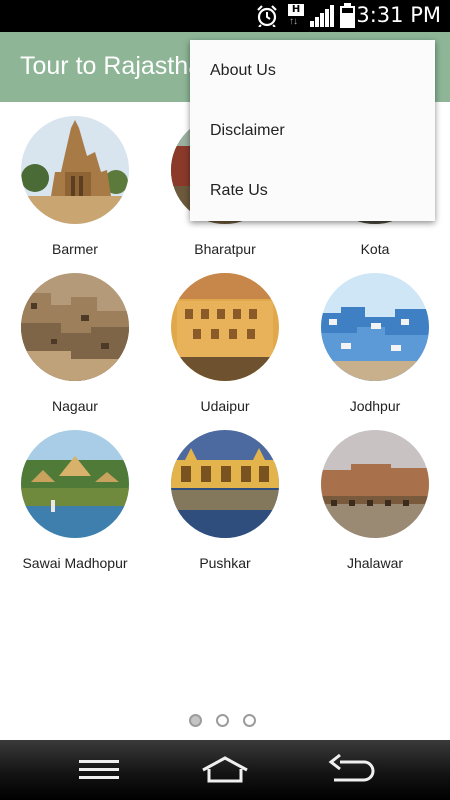  I want to click on city-tile-jodhpur: Jodhpur, so click(375, 342).